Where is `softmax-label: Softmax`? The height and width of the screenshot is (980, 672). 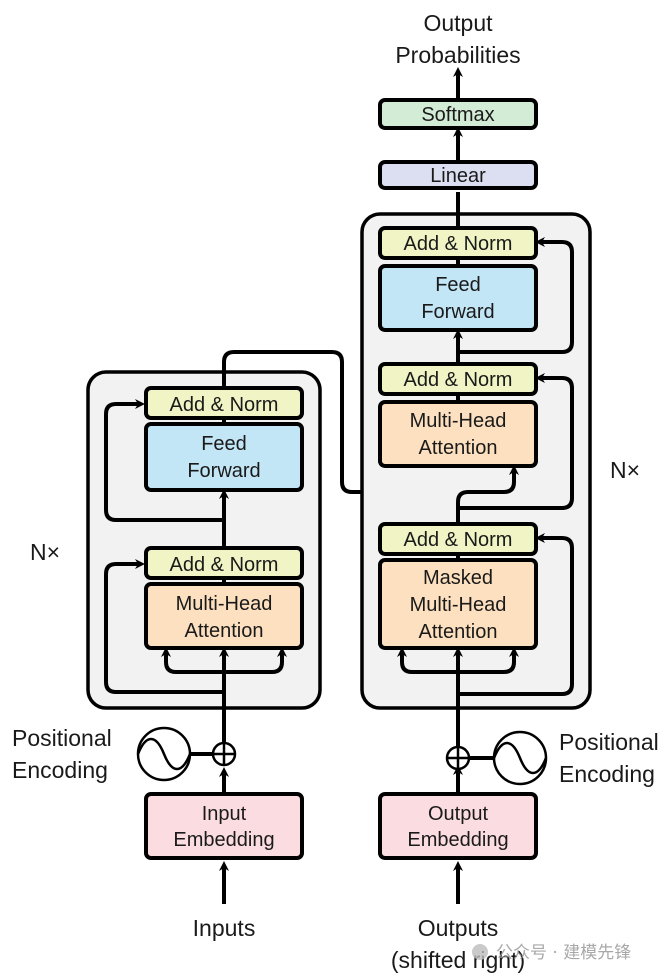 softmax-label: Softmax is located at coordinates (457, 115).